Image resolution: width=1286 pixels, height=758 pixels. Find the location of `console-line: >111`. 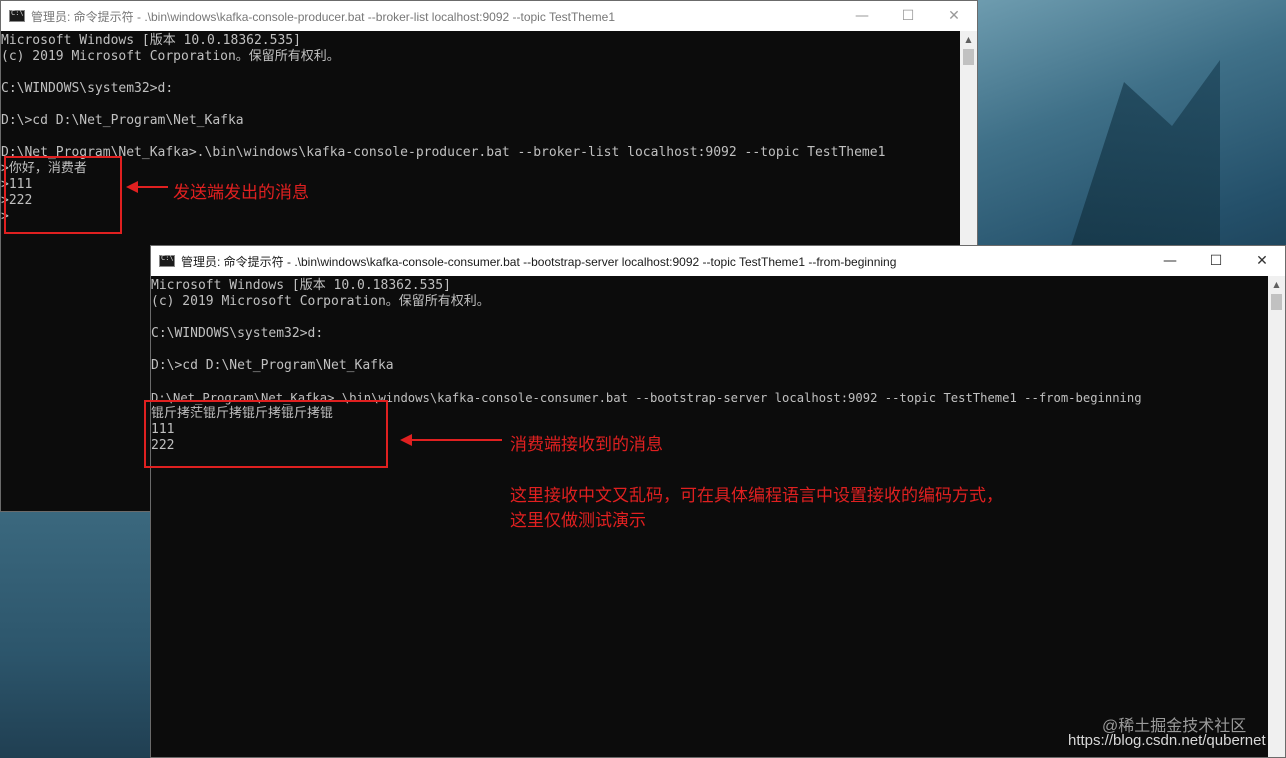

console-line: >111 is located at coordinates (17, 184).